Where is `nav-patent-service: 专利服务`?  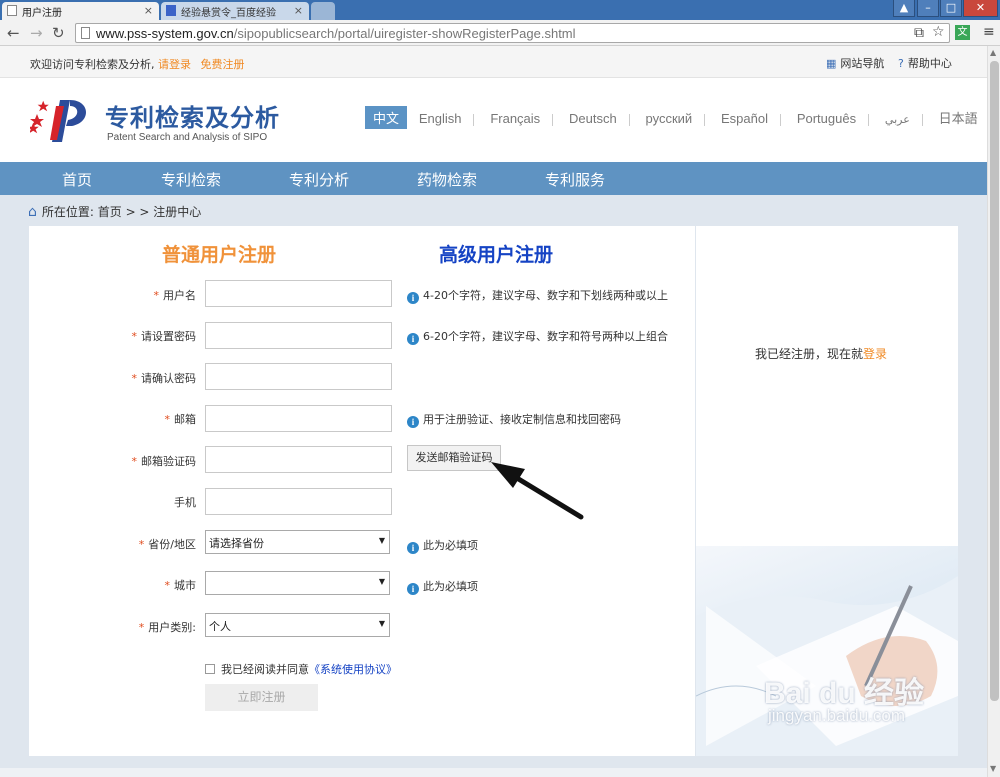 nav-patent-service: 专利服务 is located at coordinates (575, 179).